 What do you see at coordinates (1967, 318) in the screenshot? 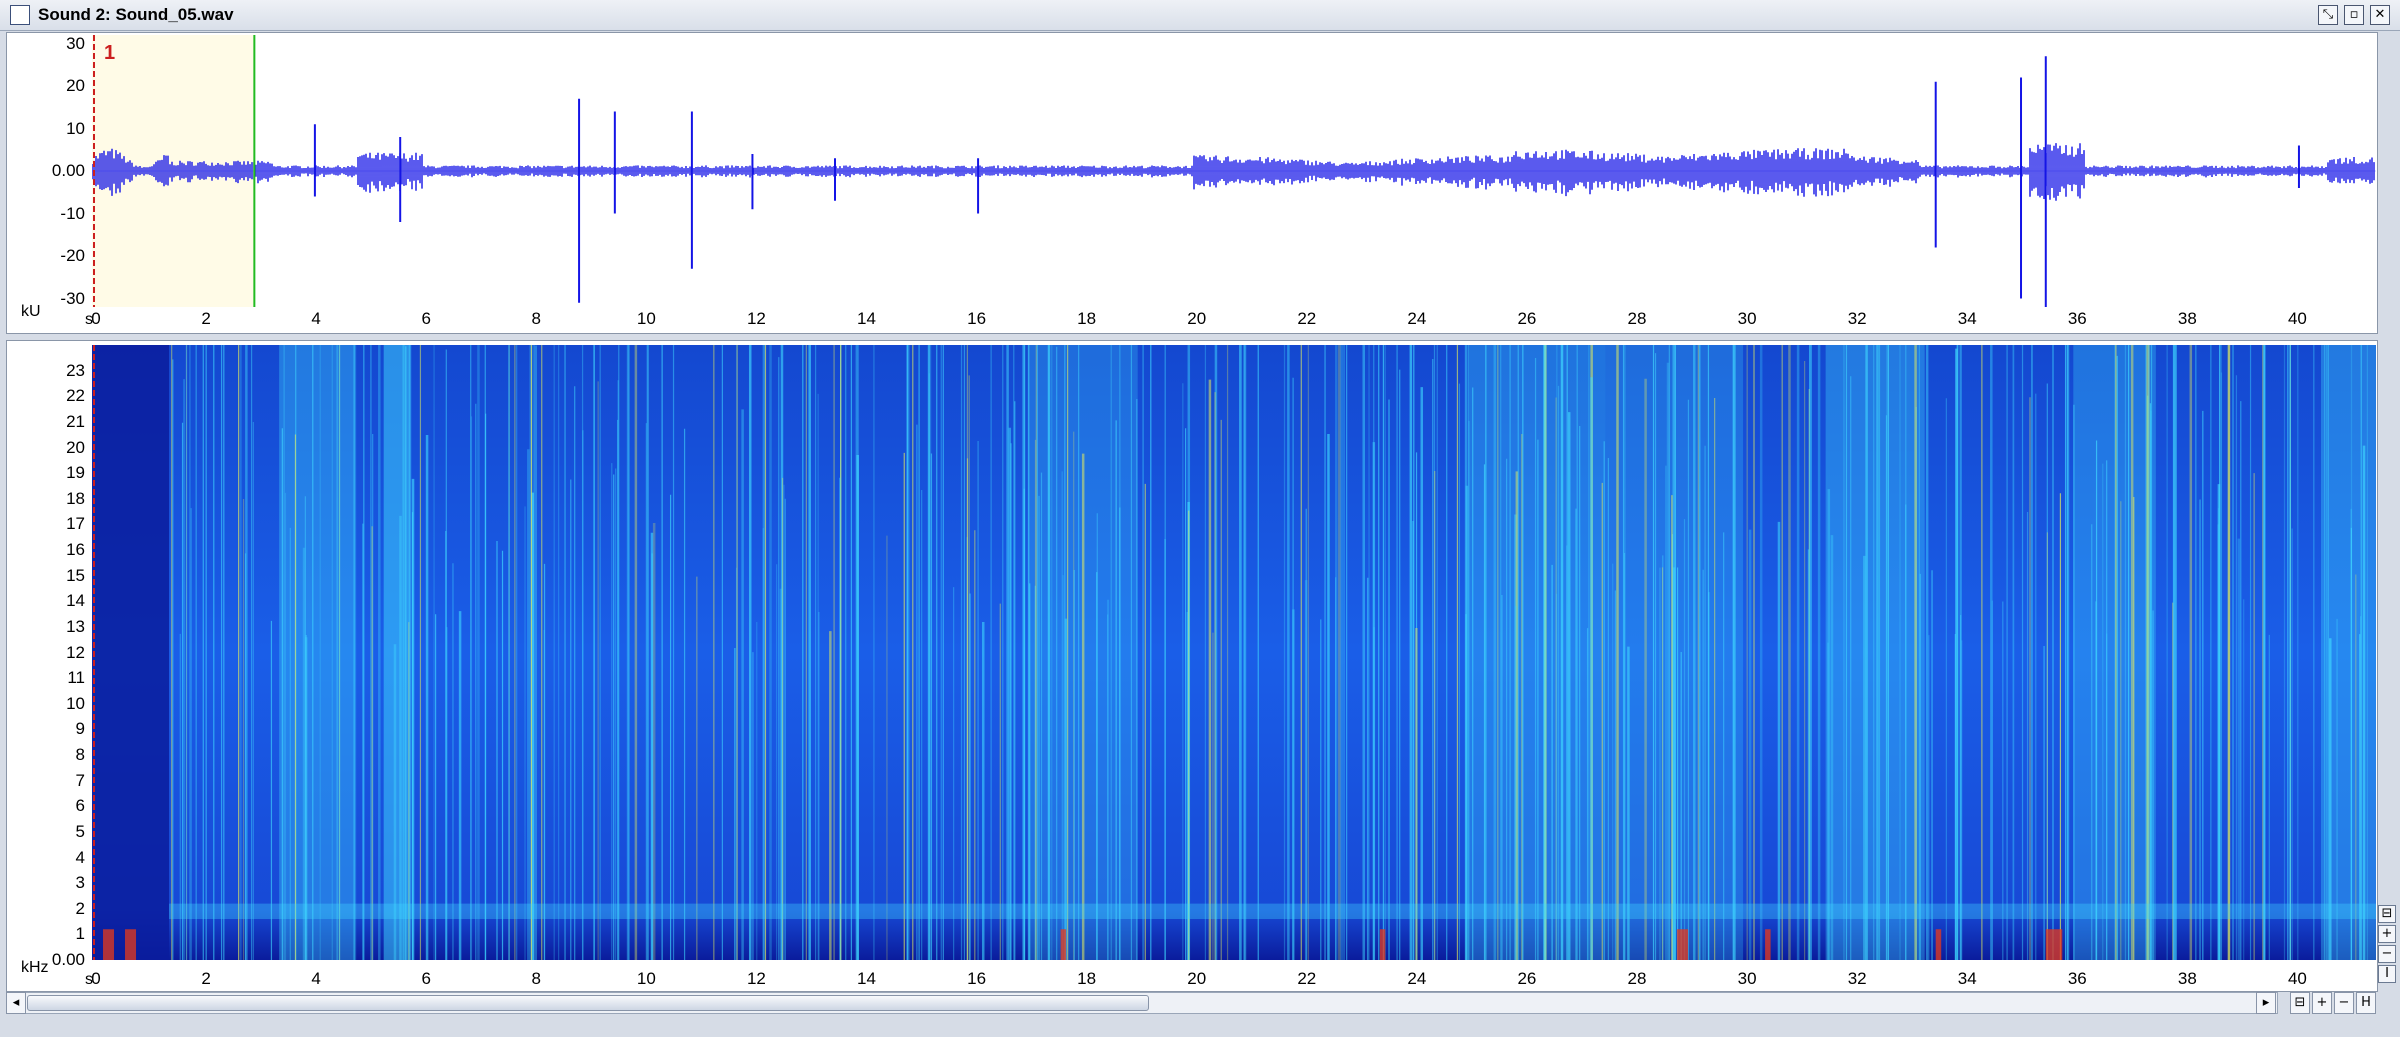
I see `waveform-x-tick: 34` at bounding box center [1967, 318].